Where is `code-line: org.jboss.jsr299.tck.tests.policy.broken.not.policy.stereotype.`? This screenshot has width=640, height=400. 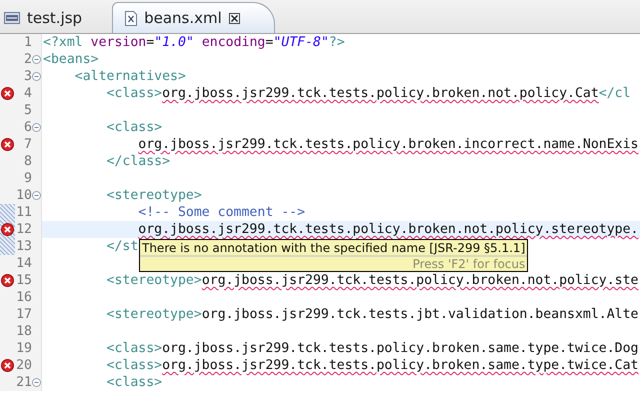 code-line: org.jboss.jsr299.tck.tests.policy.broken.not.policy.stereotype. is located at coordinates (387, 229).